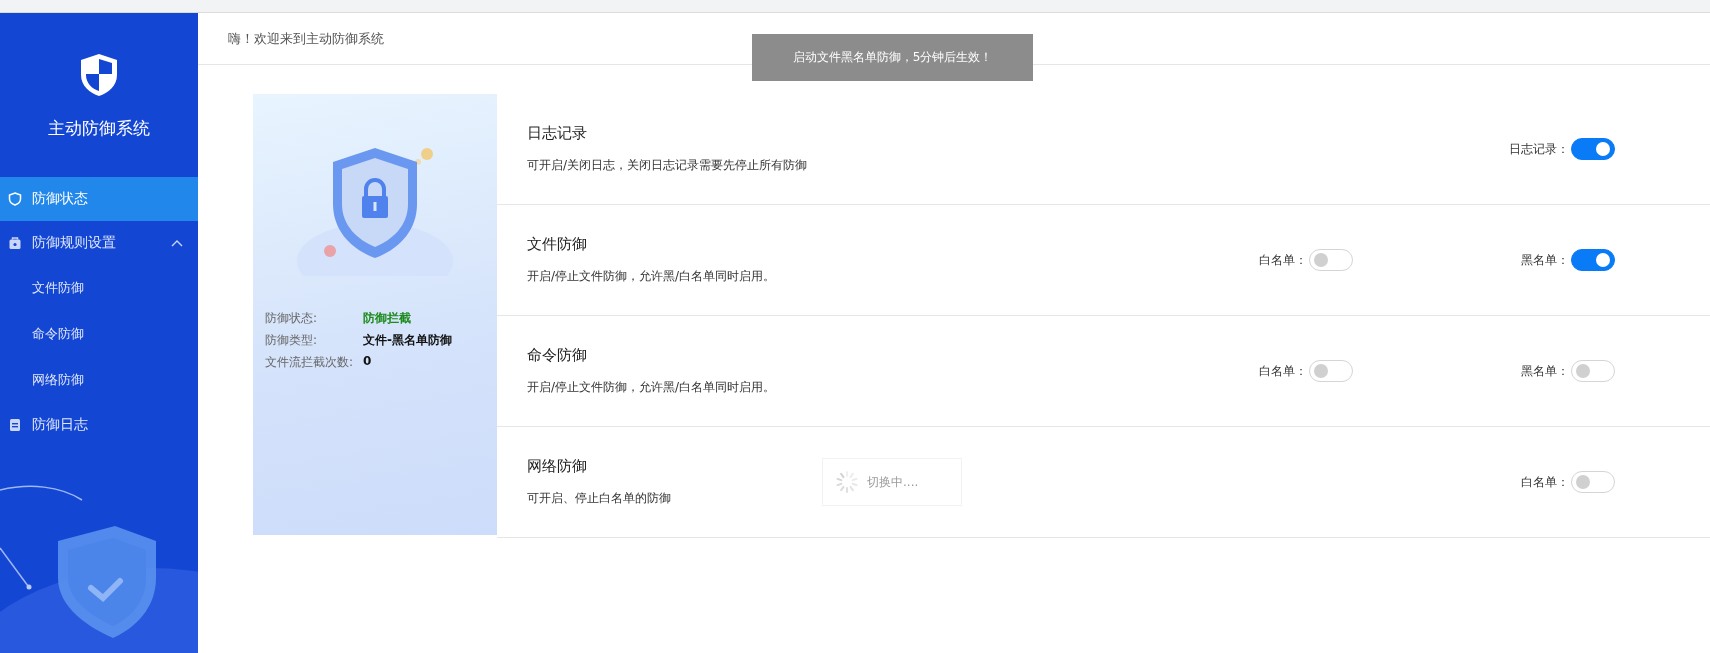  I want to click on section-title: 命令防御, so click(557, 355).